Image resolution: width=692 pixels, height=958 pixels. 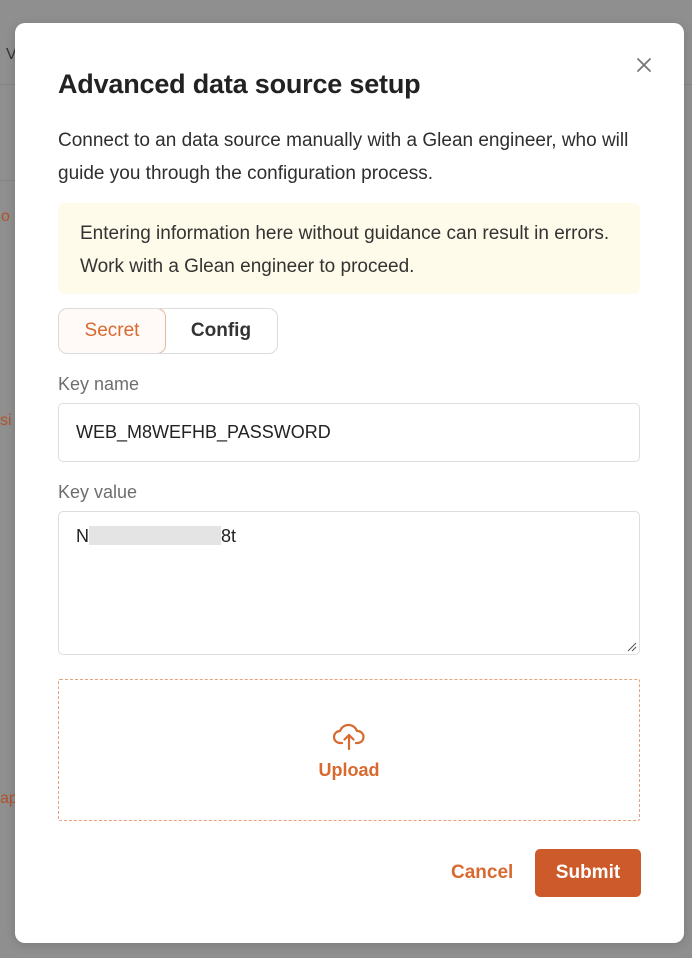 What do you see at coordinates (588, 873) in the screenshot?
I see `submit-button: Submit` at bounding box center [588, 873].